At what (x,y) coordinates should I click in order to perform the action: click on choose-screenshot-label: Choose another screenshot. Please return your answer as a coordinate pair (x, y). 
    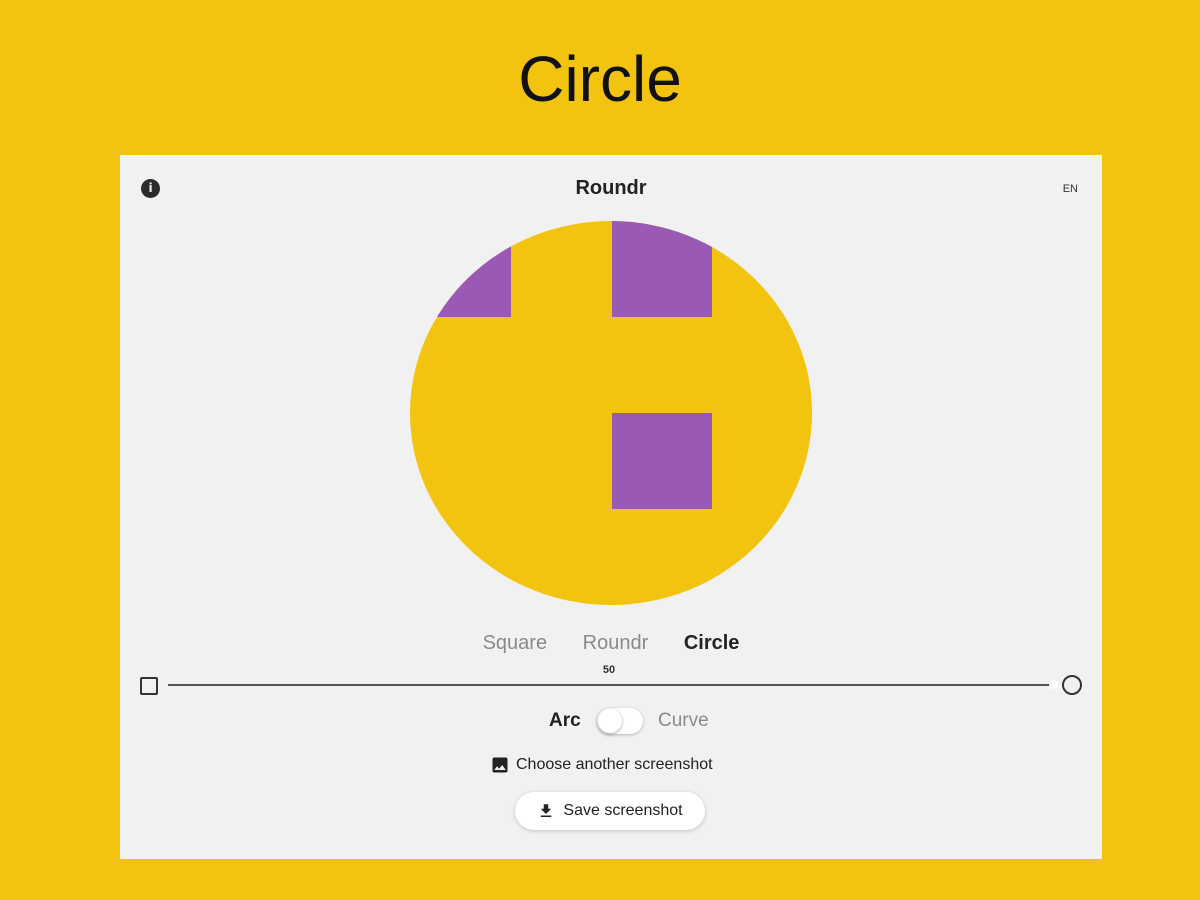
    Looking at the image, I should click on (614, 764).